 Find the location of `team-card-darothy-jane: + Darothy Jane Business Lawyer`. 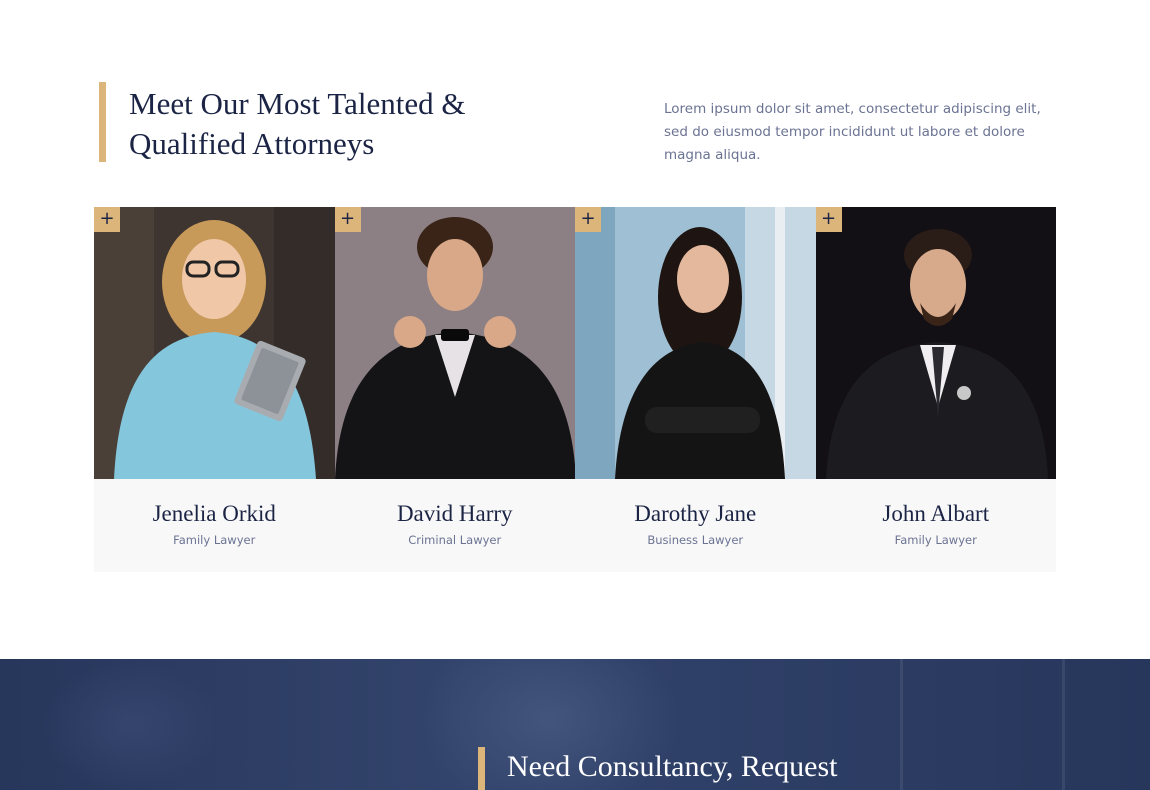

team-card-darothy-jane: + Darothy Jane Business Lawyer is located at coordinates (695, 389).